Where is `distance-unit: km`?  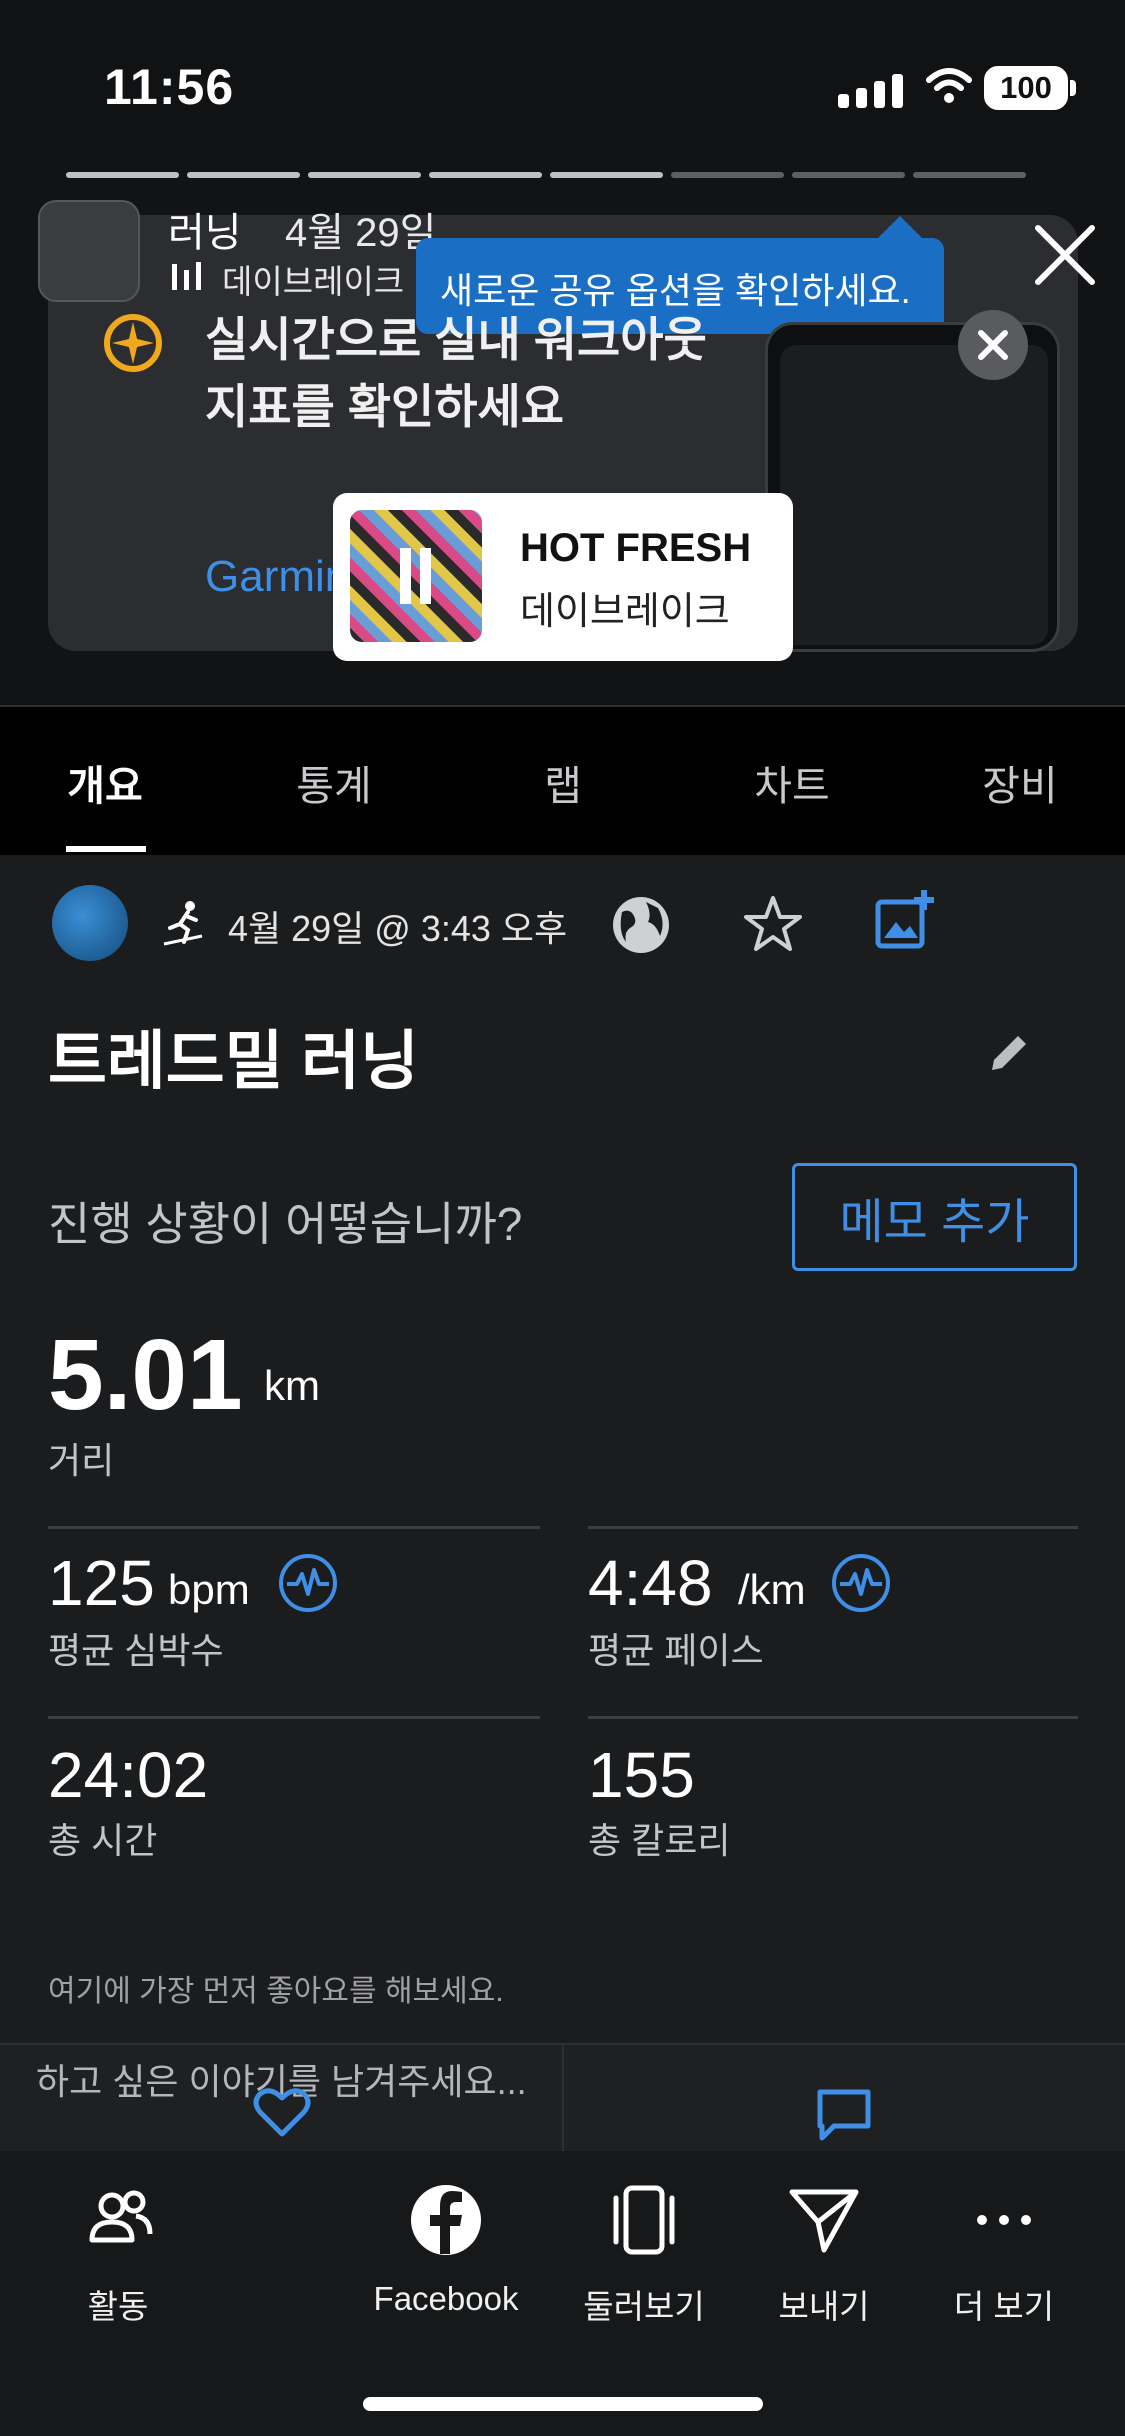
distance-unit: km is located at coordinates (292, 1385).